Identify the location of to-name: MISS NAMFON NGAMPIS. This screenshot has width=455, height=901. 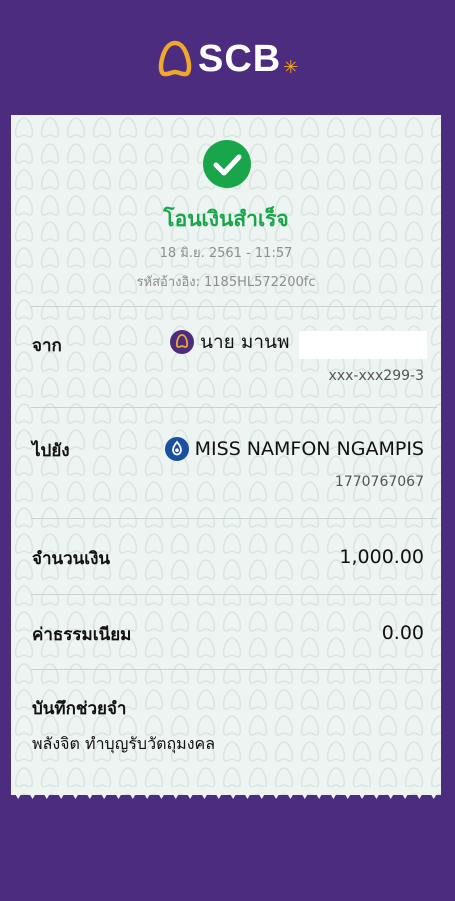
(309, 449).